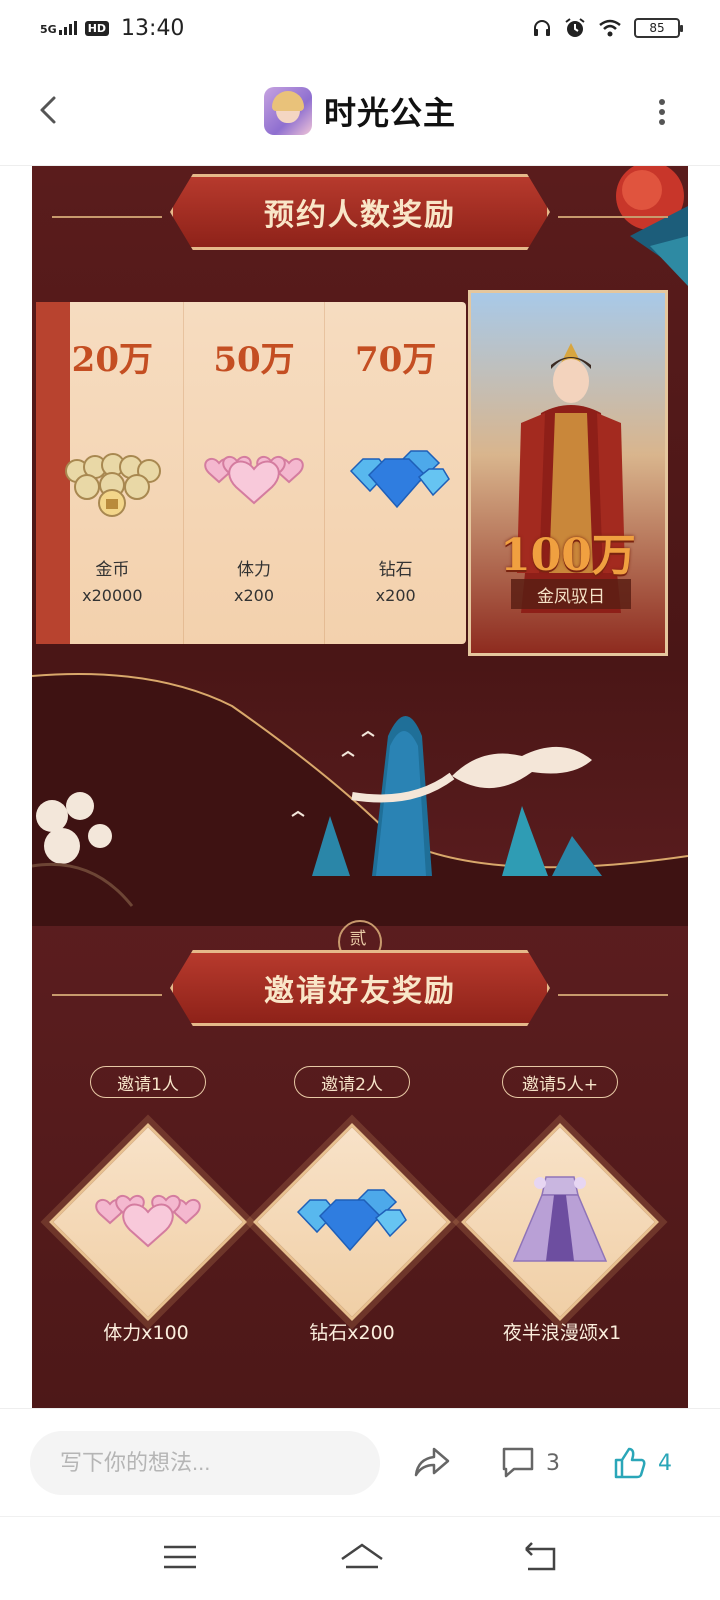 The image size is (720, 1600). What do you see at coordinates (562, 1333) in the screenshot?
I see `invite-reward-caption: 夜半浪漫颂x1` at bounding box center [562, 1333].